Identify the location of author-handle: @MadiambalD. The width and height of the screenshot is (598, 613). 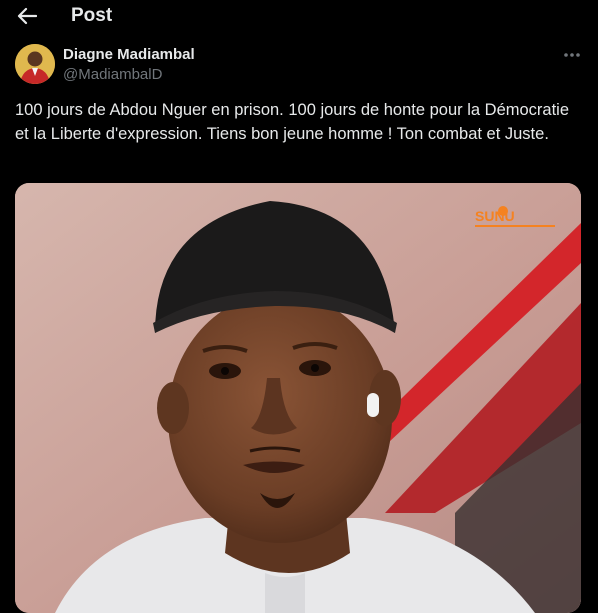
(112, 74).